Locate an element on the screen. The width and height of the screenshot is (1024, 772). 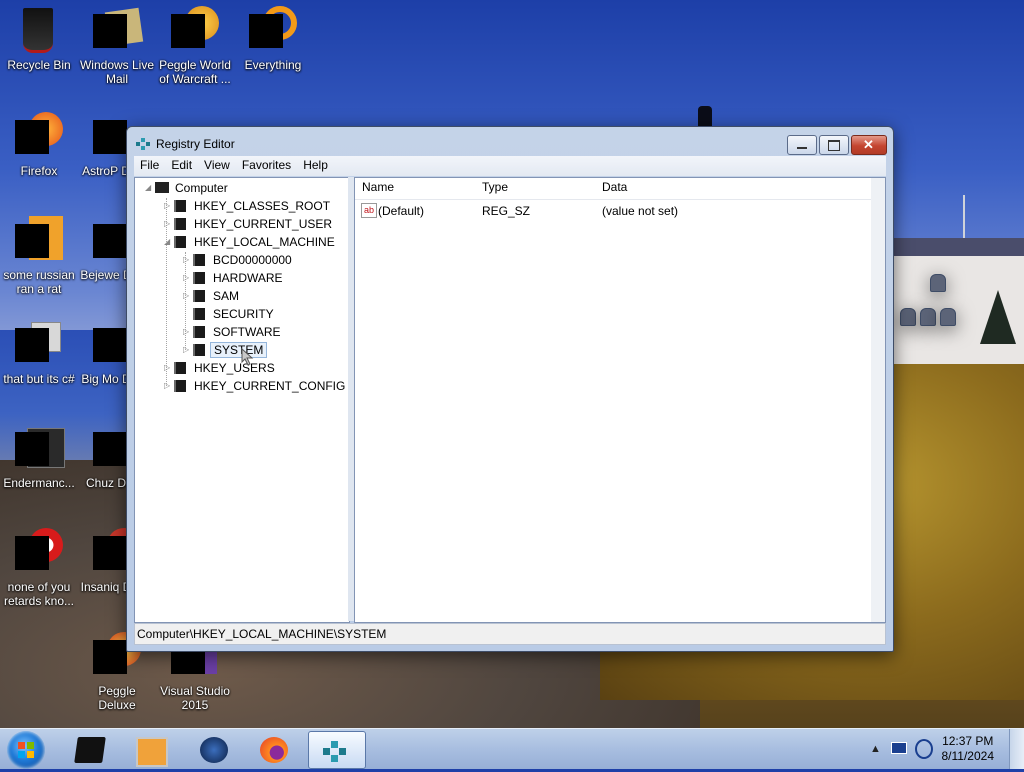
value-type: REG_SZ is located at coordinates (506, 211).